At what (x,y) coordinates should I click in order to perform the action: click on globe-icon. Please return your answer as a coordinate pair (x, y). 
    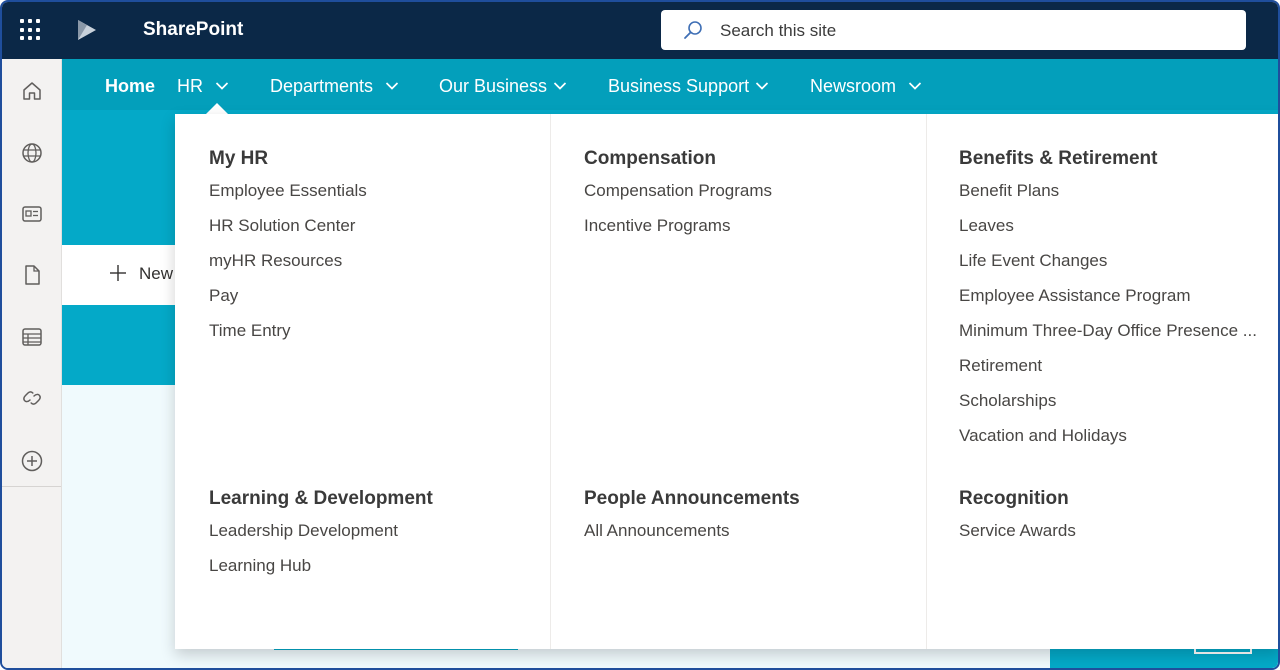
    Looking at the image, I should click on (32, 153).